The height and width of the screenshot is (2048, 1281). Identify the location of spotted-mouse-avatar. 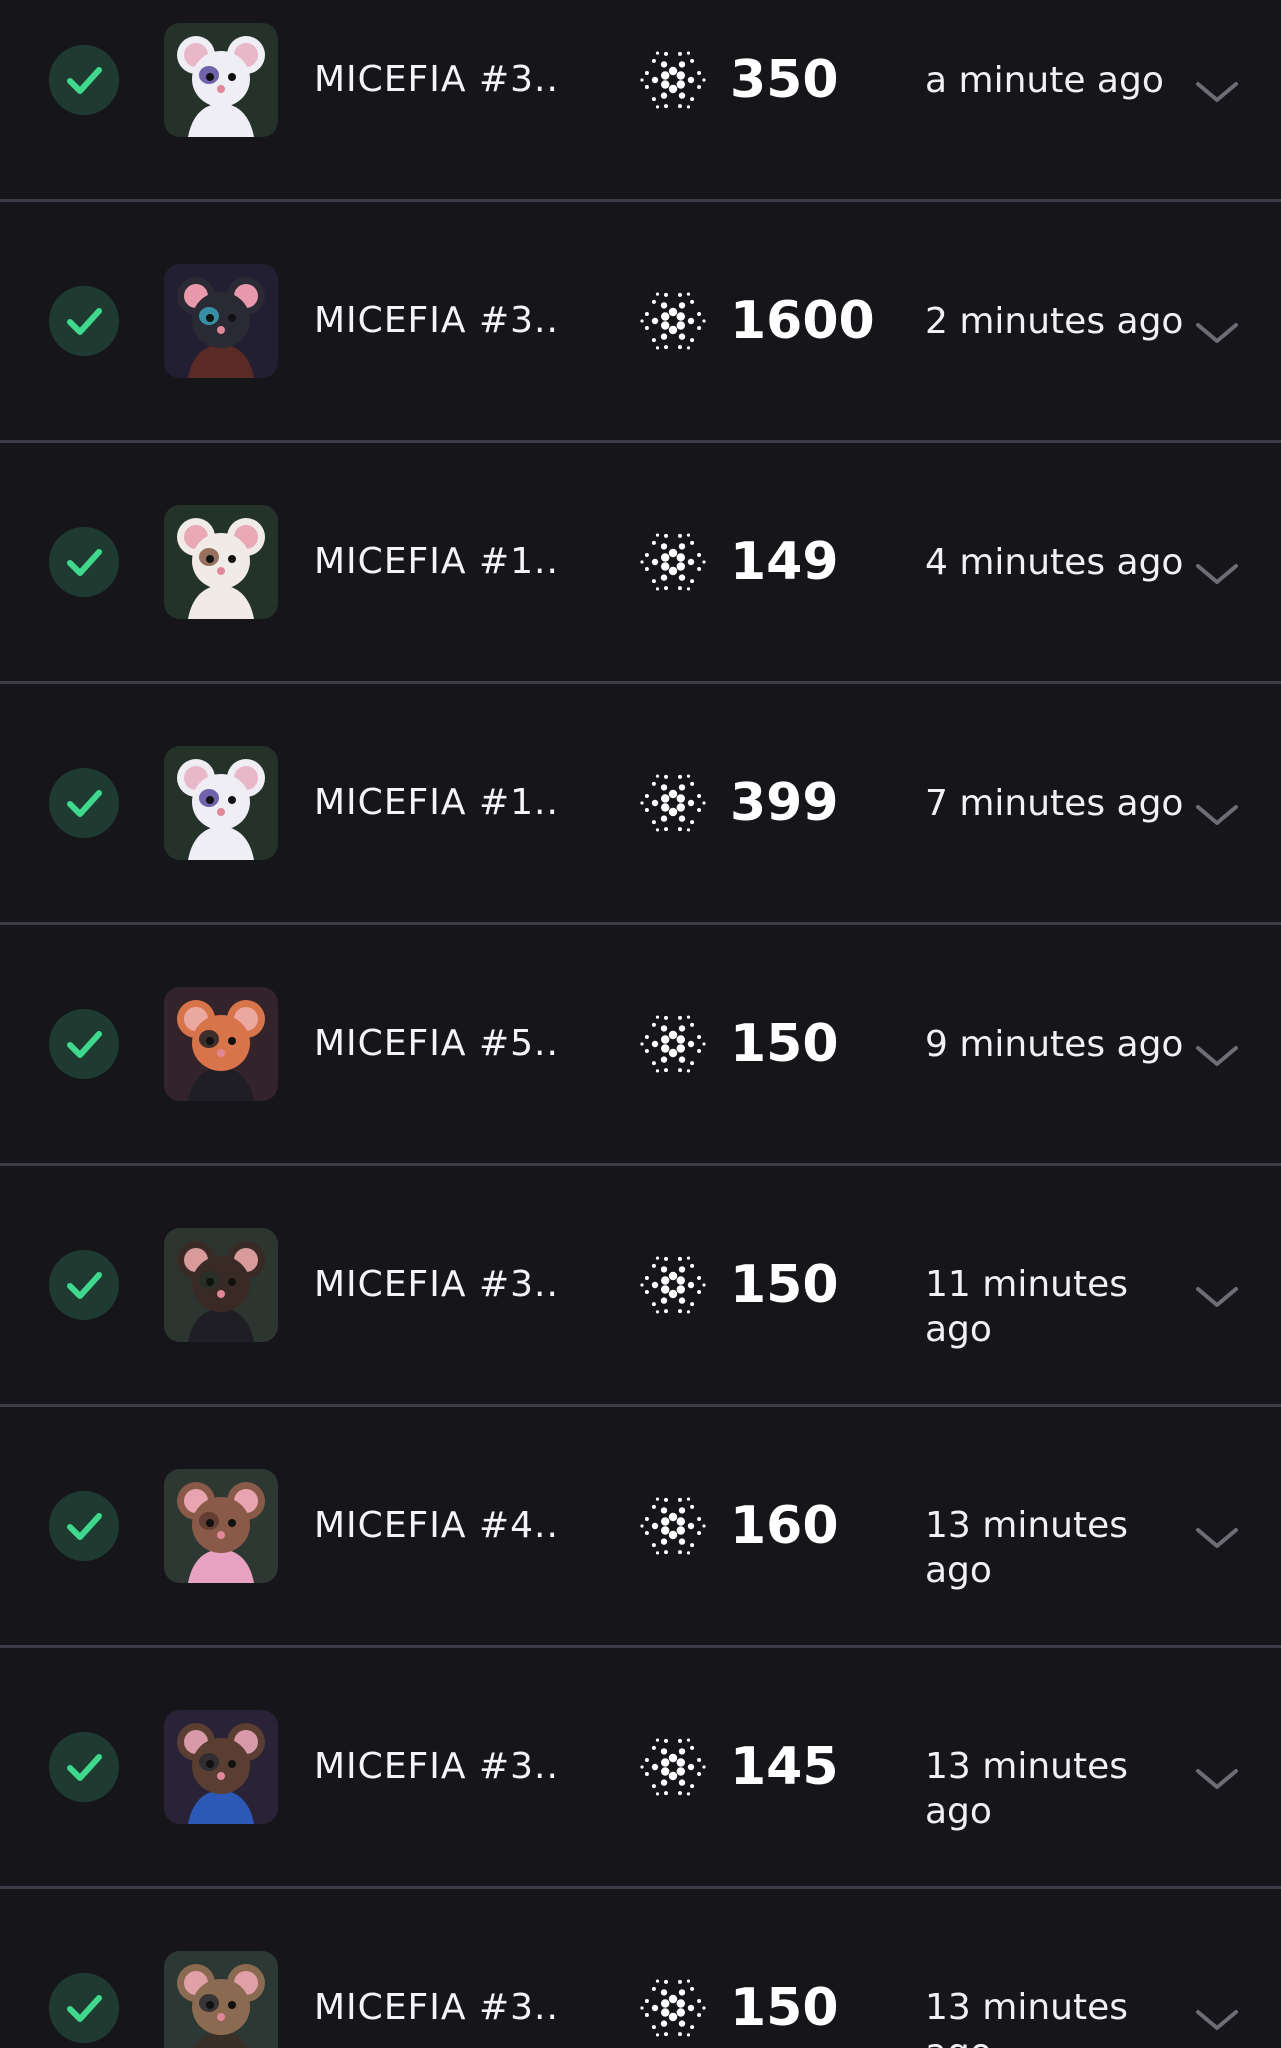
(221, 562).